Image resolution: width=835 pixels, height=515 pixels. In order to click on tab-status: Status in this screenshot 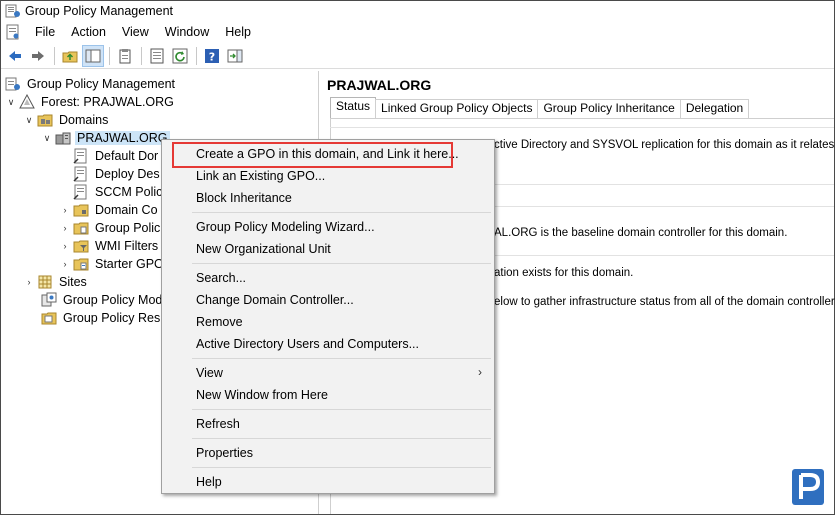, I will do `click(353, 107)`.